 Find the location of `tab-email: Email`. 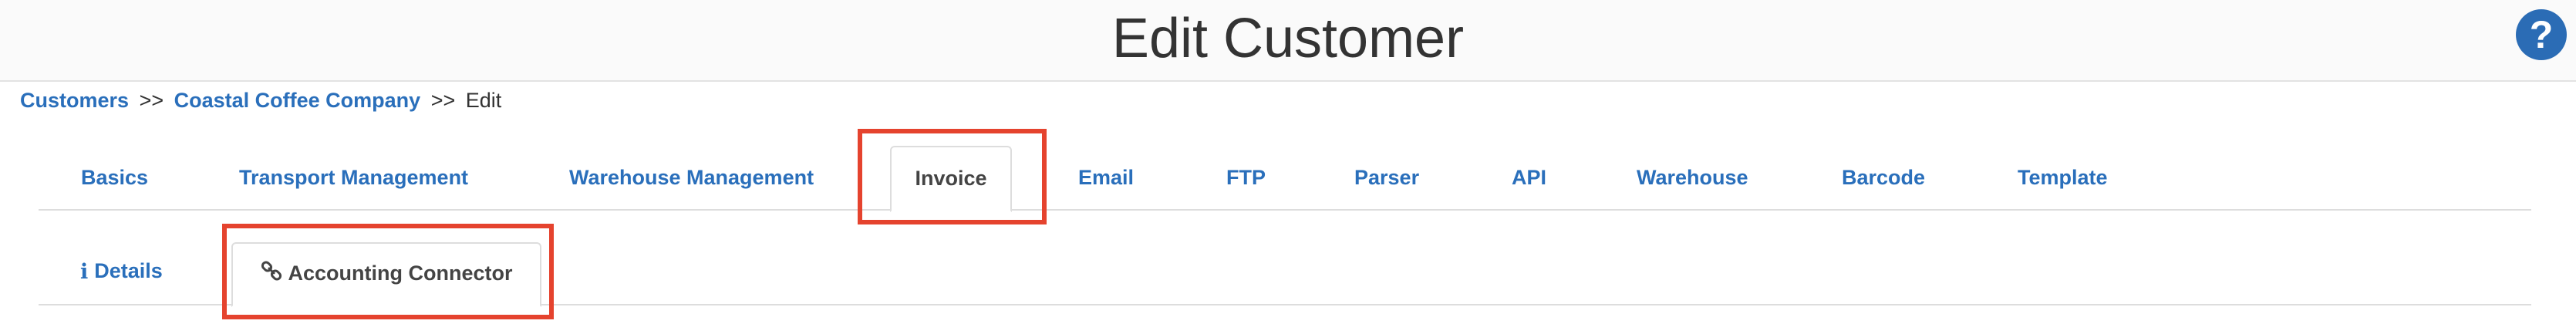

tab-email: Email is located at coordinates (1106, 178).